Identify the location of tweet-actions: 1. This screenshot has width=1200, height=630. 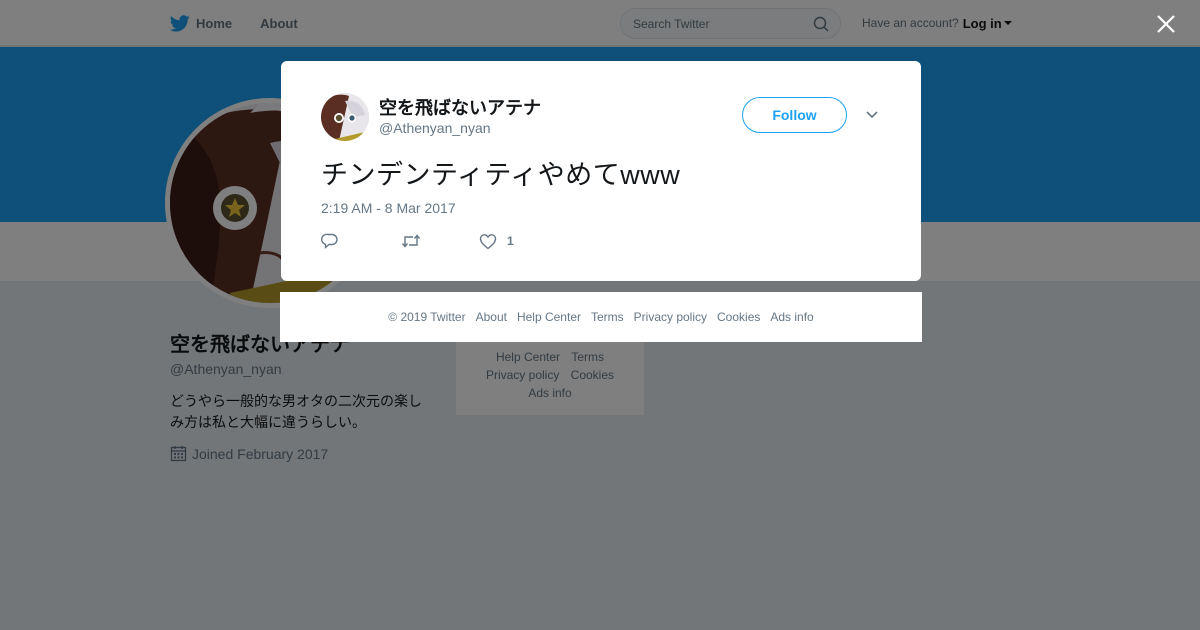
(417, 241).